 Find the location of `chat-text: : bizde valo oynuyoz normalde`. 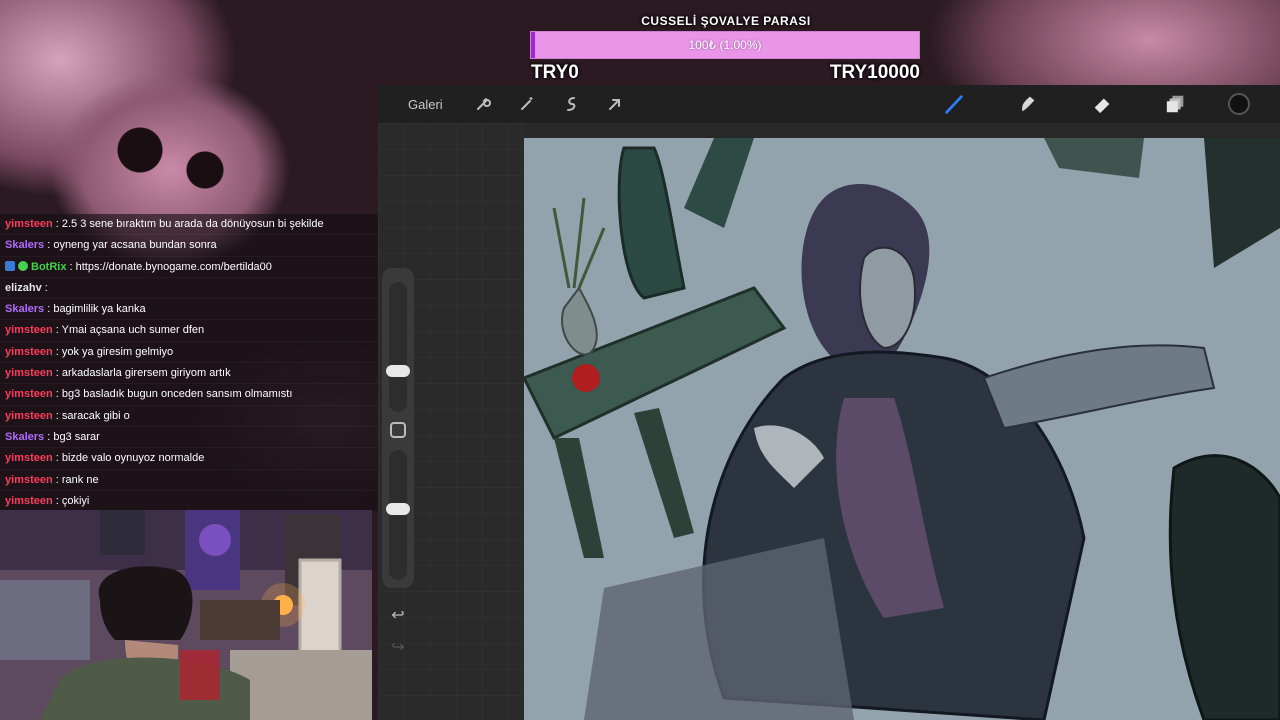

chat-text: : bizde valo oynuyoz normalde is located at coordinates (128, 458).